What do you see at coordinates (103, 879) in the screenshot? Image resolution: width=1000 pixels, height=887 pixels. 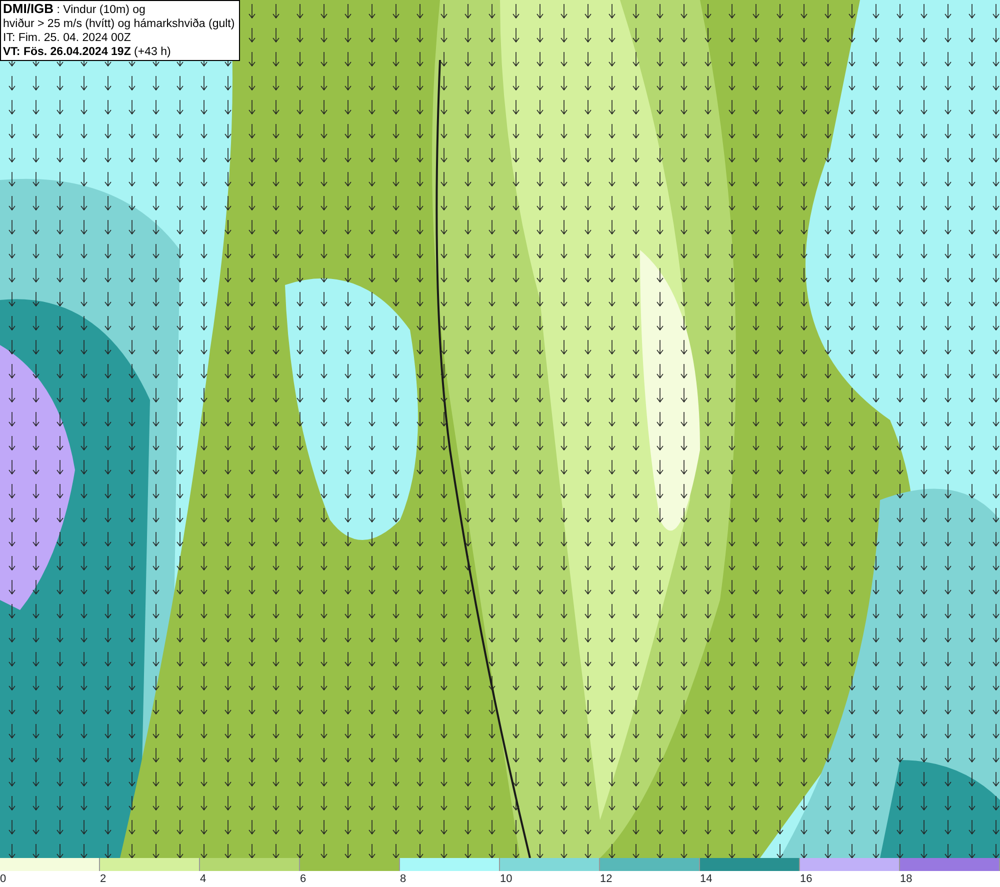 I see `legend-label: 2` at bounding box center [103, 879].